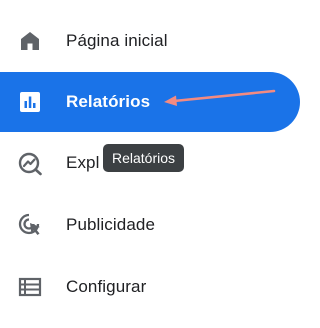 The height and width of the screenshot is (328, 320). Describe the element at coordinates (117, 40) in the screenshot. I see `sidebar-item-label: Página inicial` at that location.